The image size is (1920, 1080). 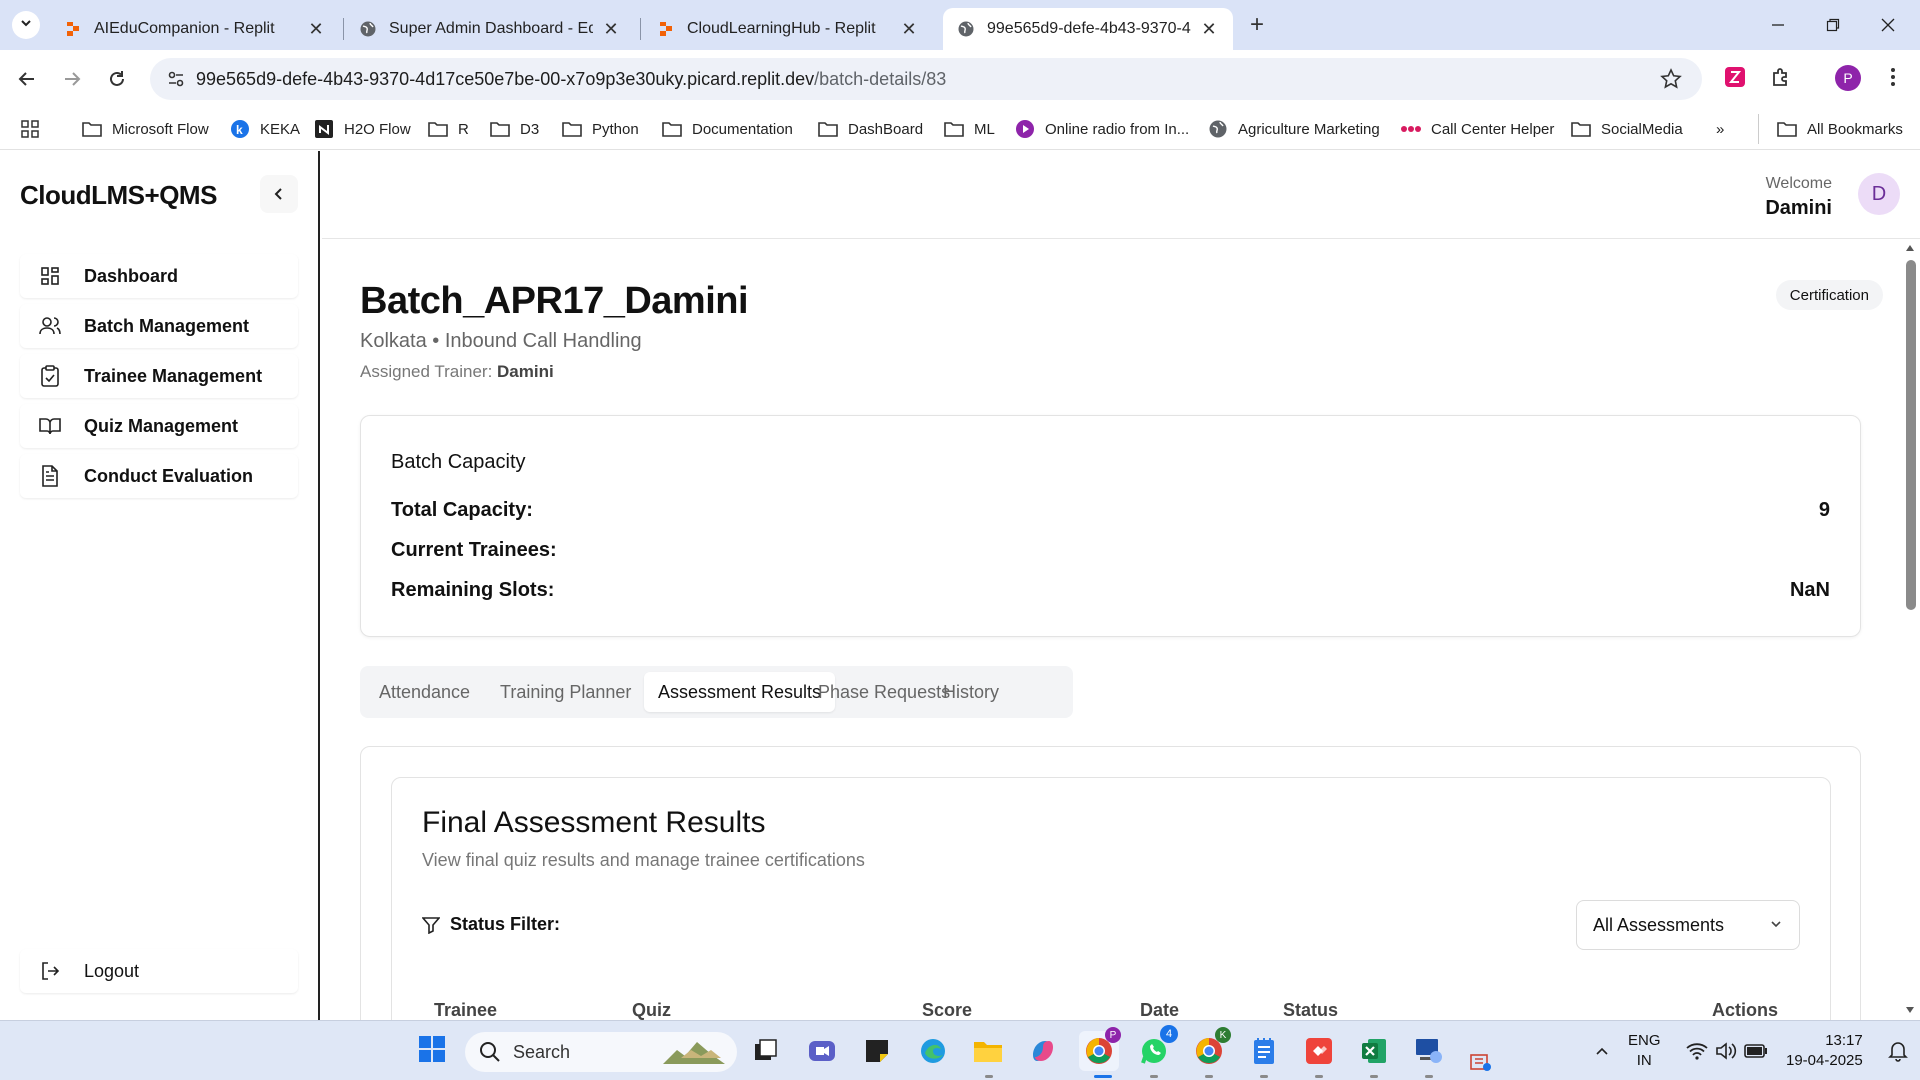 I want to click on bookmark-item: Python, so click(x=600, y=129).